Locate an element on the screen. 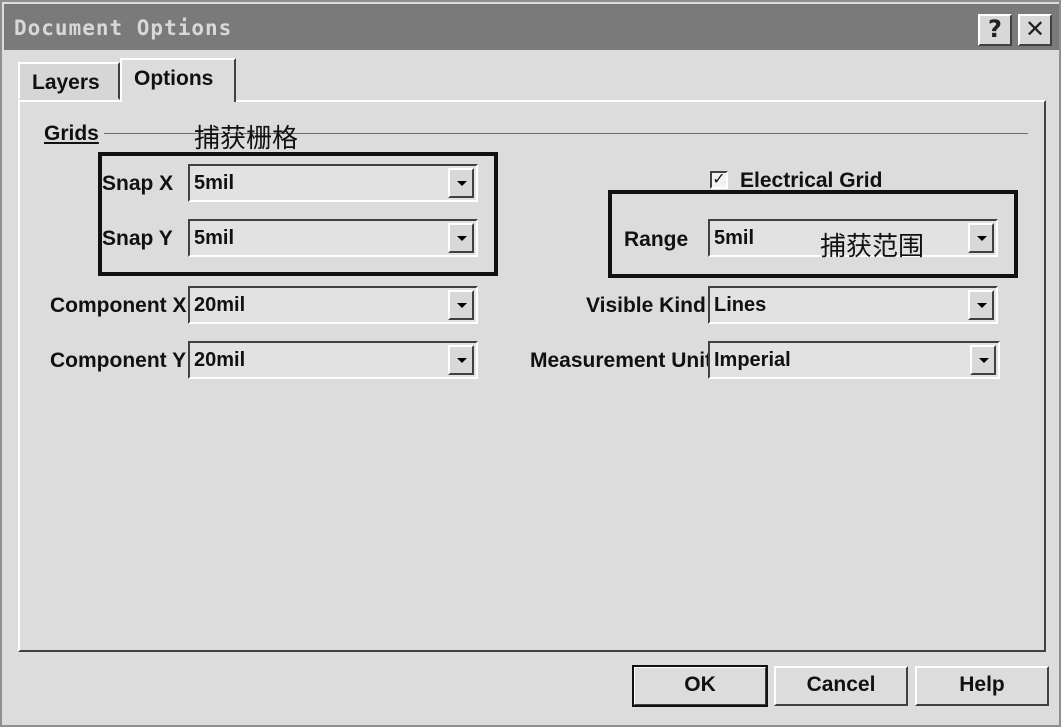 The image size is (1061, 727). tab-layers: Layers is located at coordinates (69, 81).